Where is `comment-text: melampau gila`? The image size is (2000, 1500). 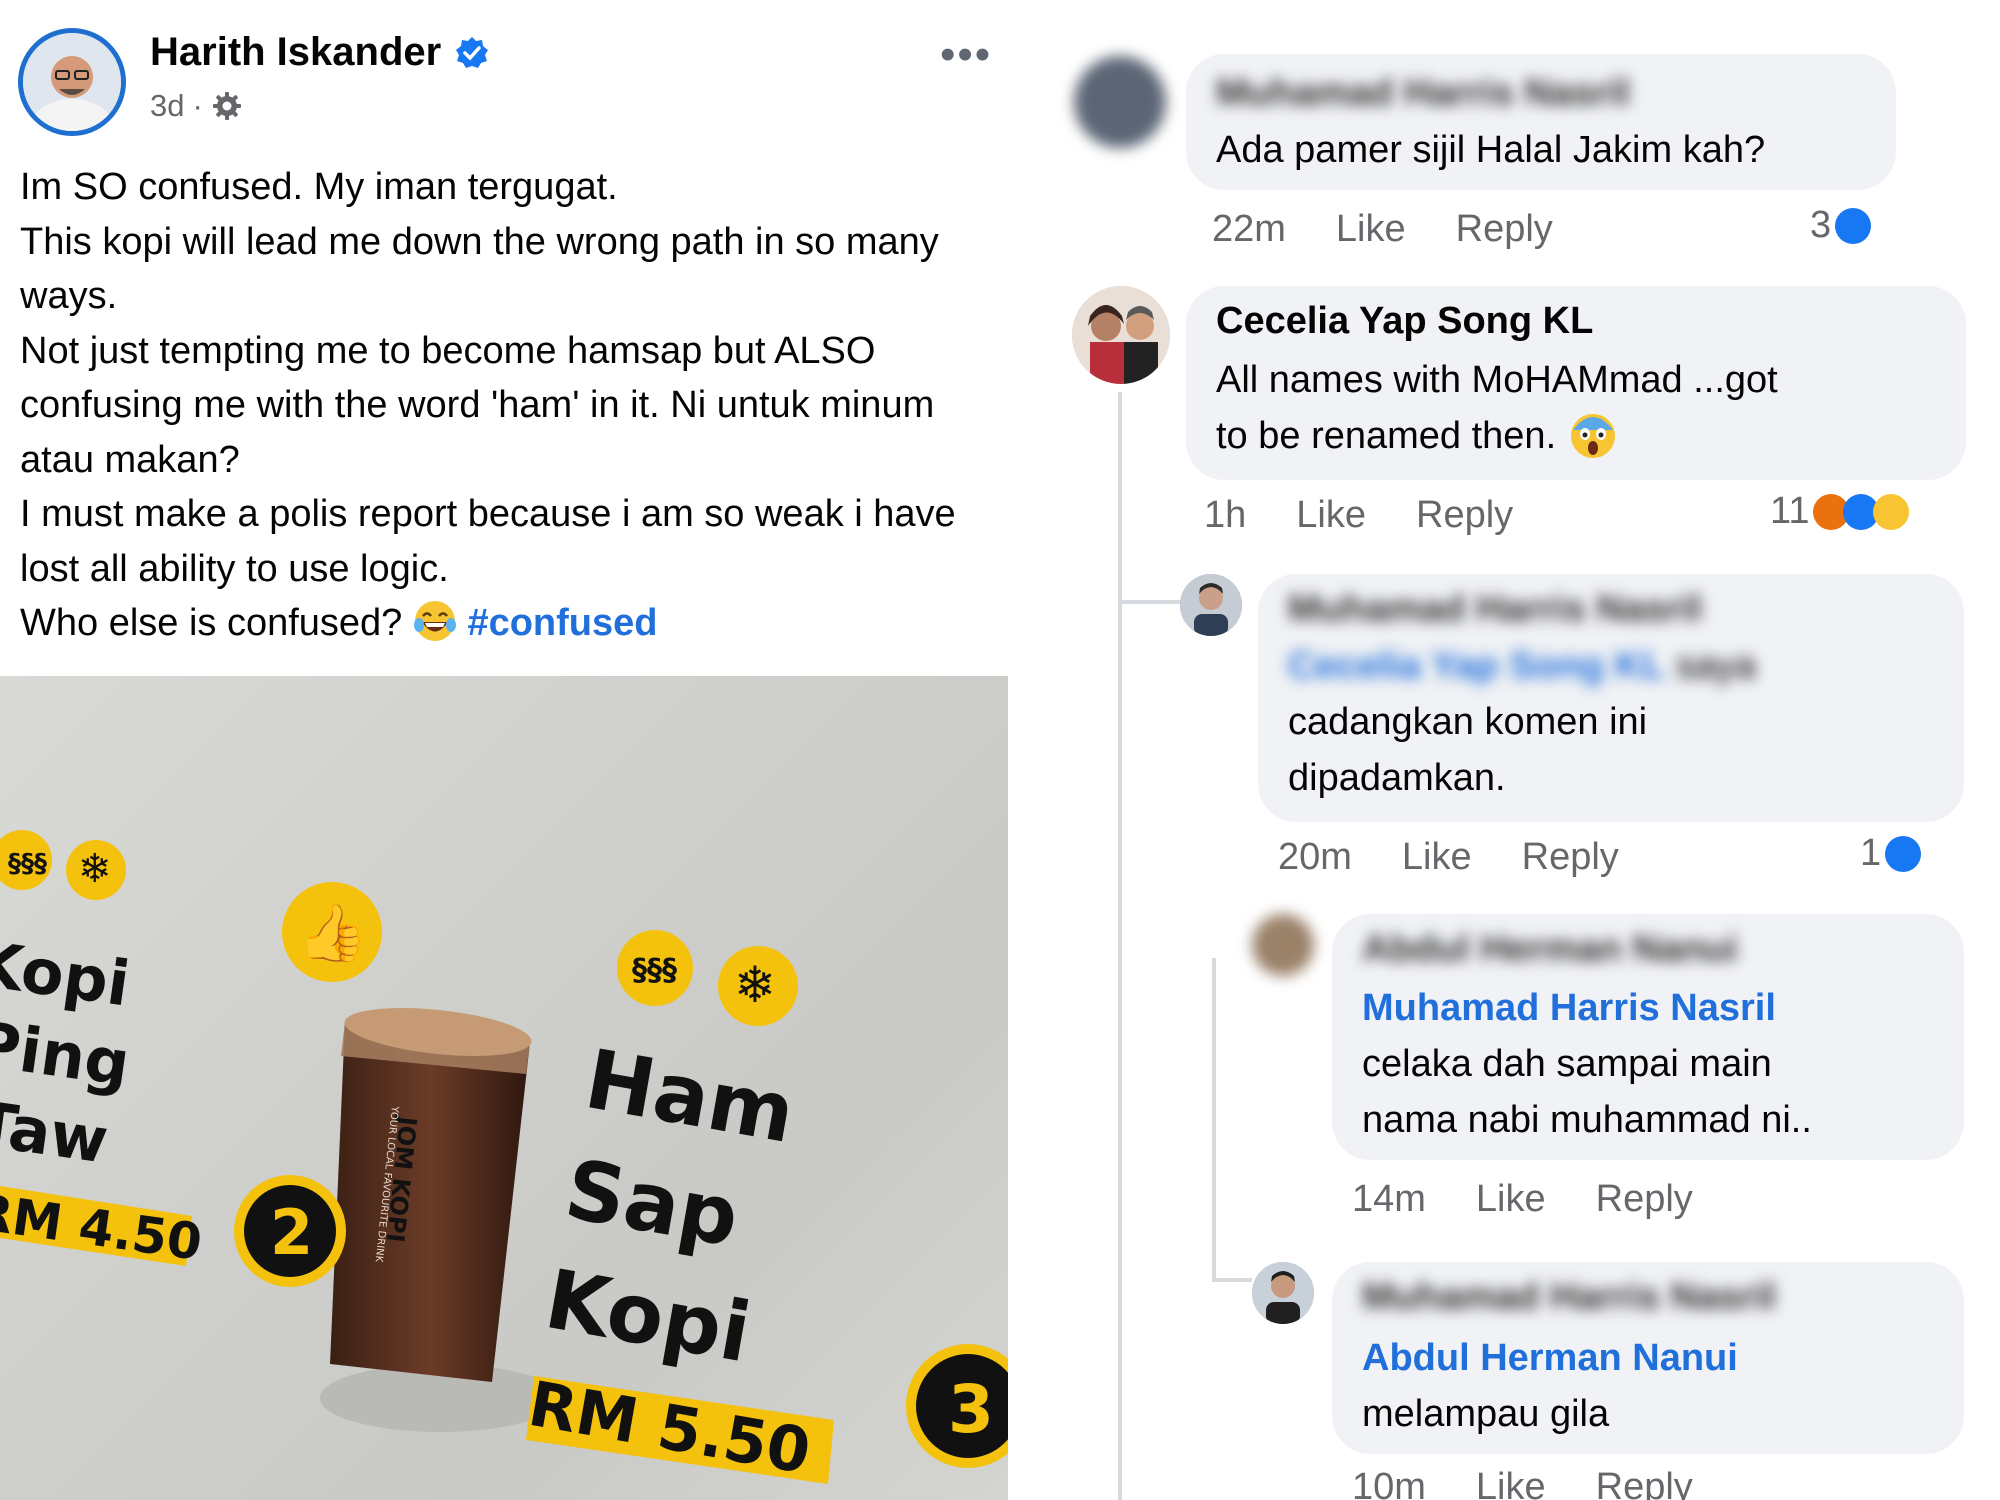
comment-text: melampau gila is located at coordinates (1486, 1414).